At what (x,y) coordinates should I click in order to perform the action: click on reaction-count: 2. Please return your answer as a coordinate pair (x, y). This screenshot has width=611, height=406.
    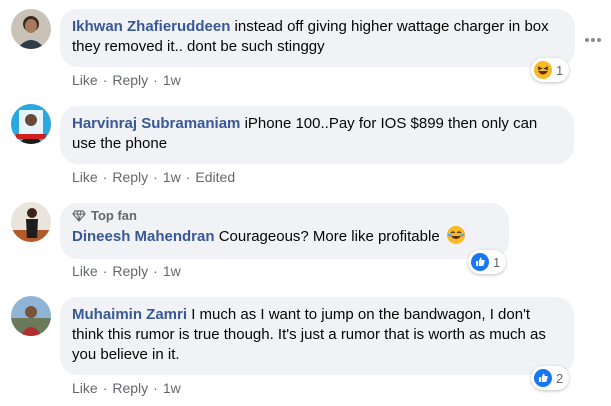
    Looking at the image, I should click on (560, 378).